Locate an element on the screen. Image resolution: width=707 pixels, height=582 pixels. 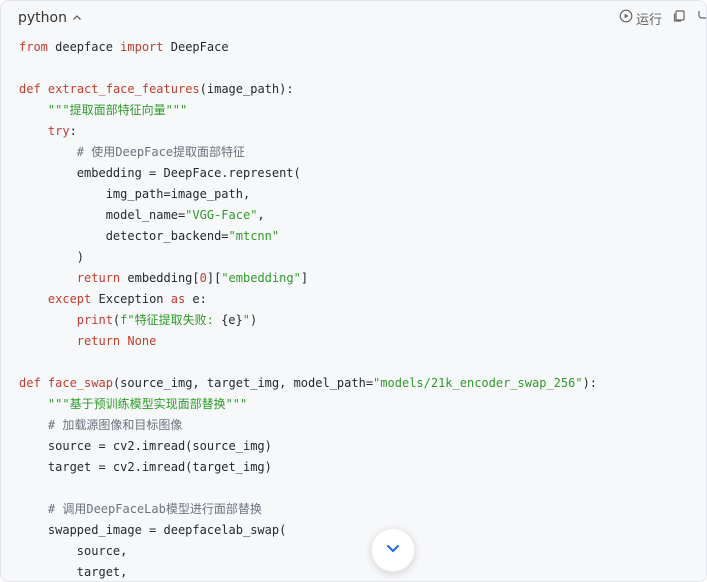
code-line: print(f"特征提取失败: {e}") is located at coordinates (358, 320).